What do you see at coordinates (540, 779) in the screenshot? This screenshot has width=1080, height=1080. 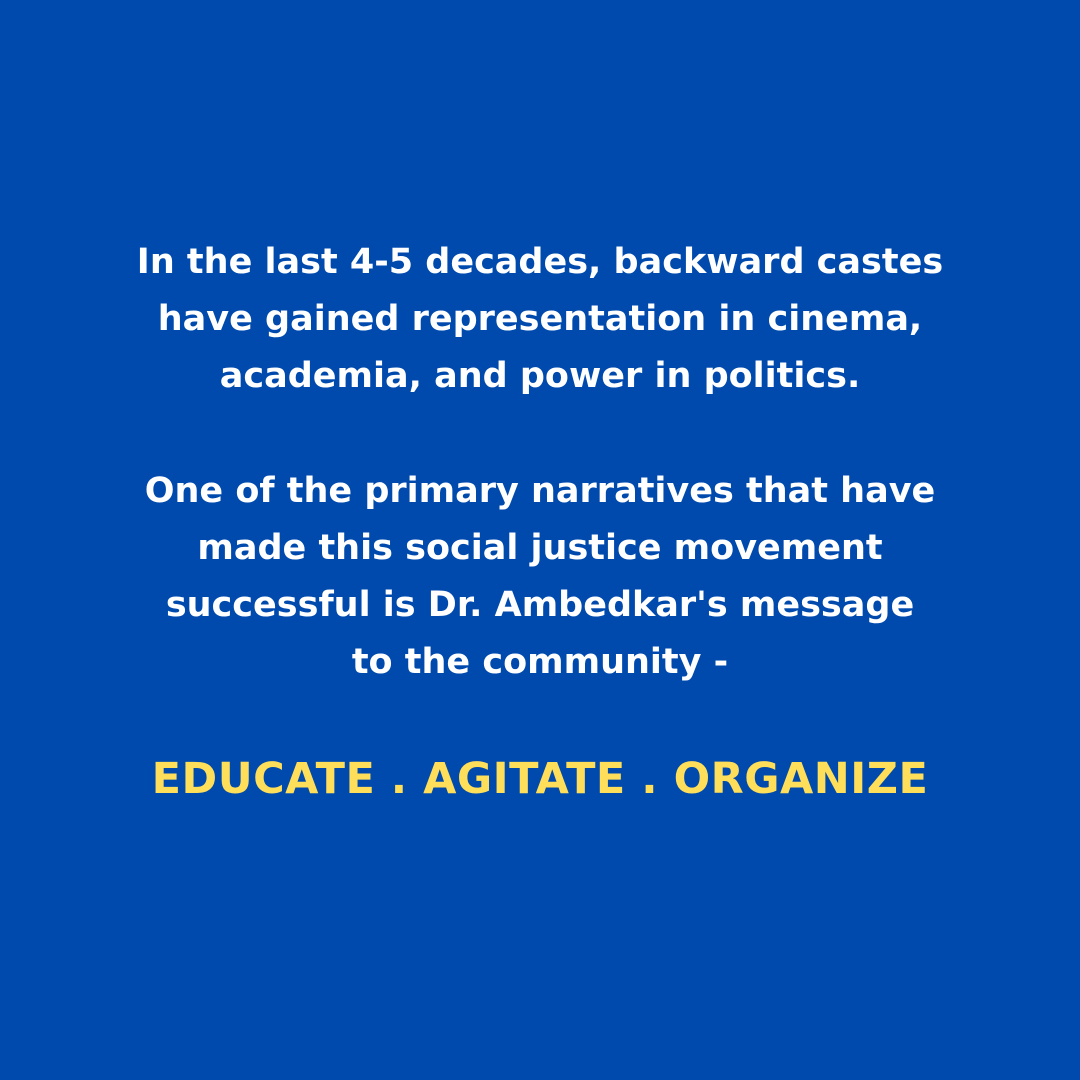 I see `slogan-heading: EDUCATE . AGITATE . ORGANIZE` at bounding box center [540, 779].